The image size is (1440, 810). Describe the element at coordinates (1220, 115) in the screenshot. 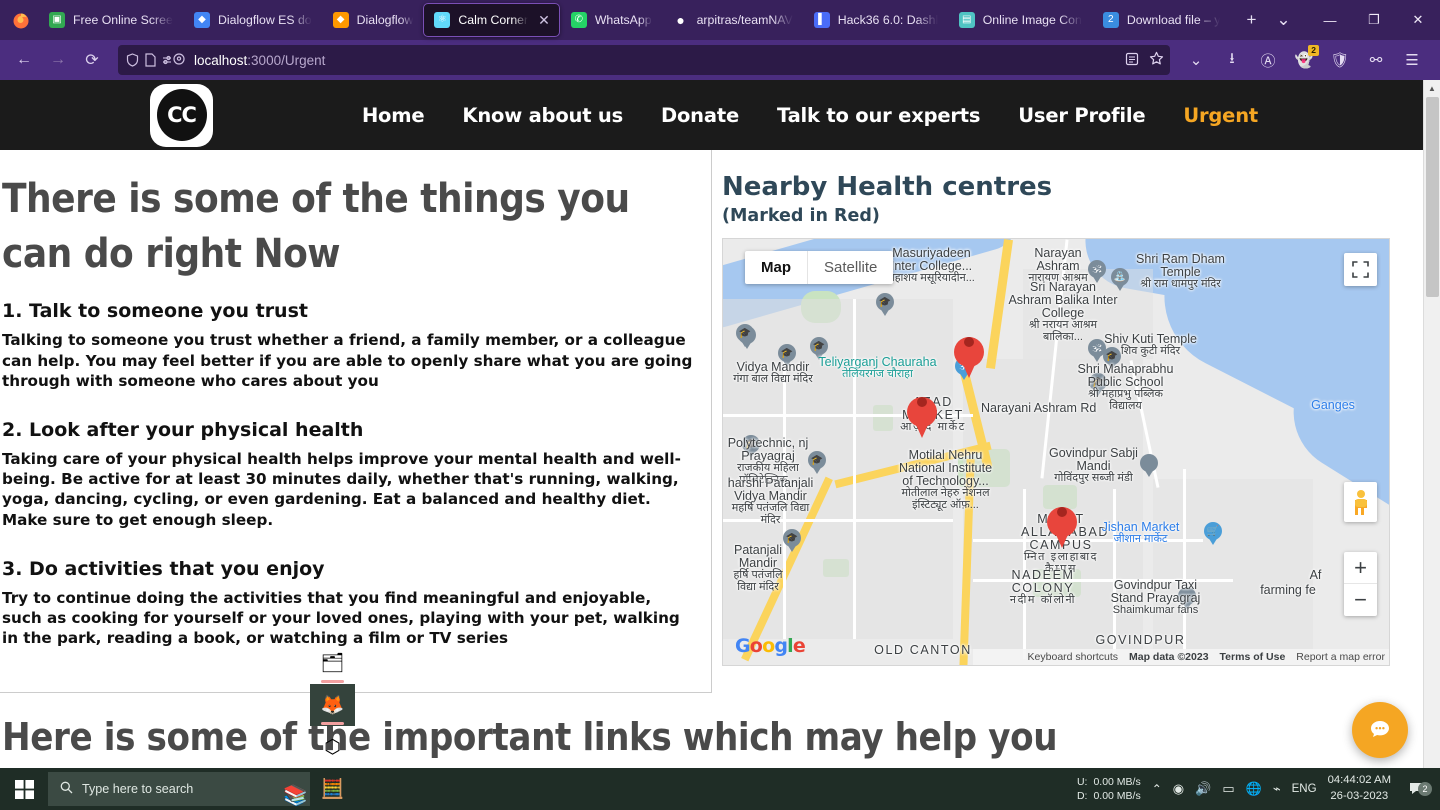

I see `nav-link-urgent: Urgent` at that location.